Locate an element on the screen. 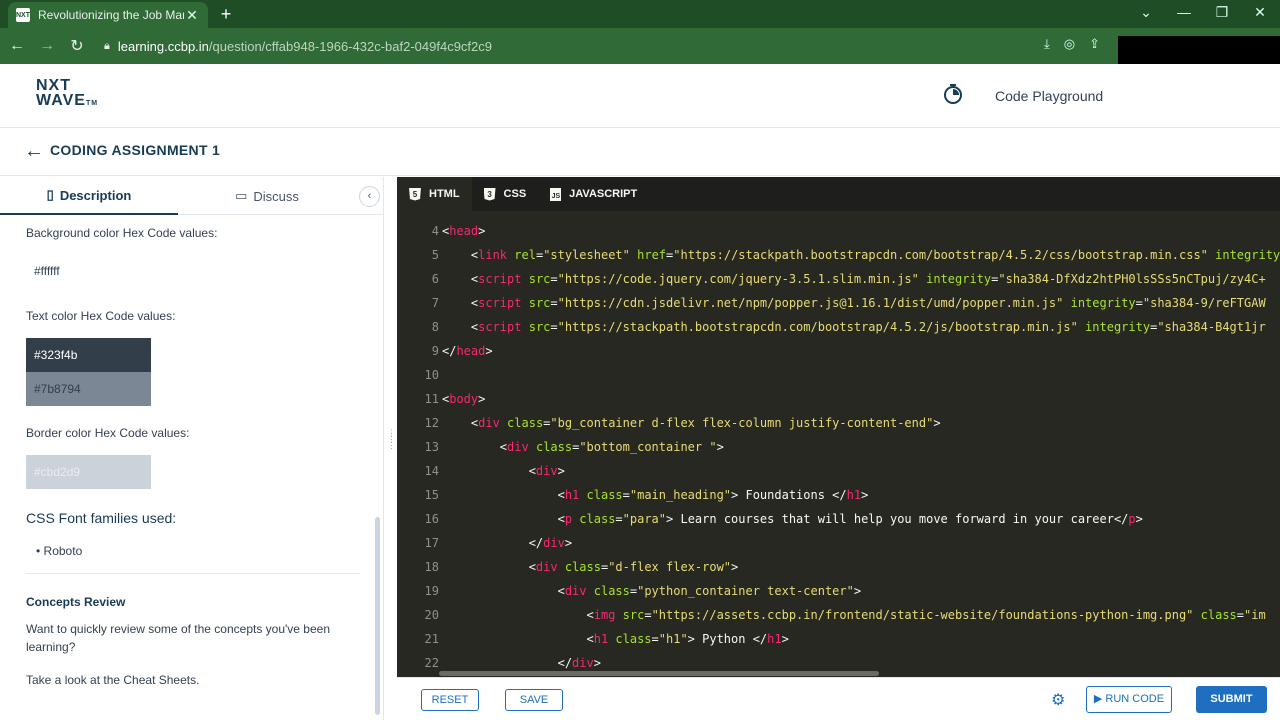 This screenshot has height=720, width=1280. editor-horizontal-scrollbar is located at coordinates (659, 673).